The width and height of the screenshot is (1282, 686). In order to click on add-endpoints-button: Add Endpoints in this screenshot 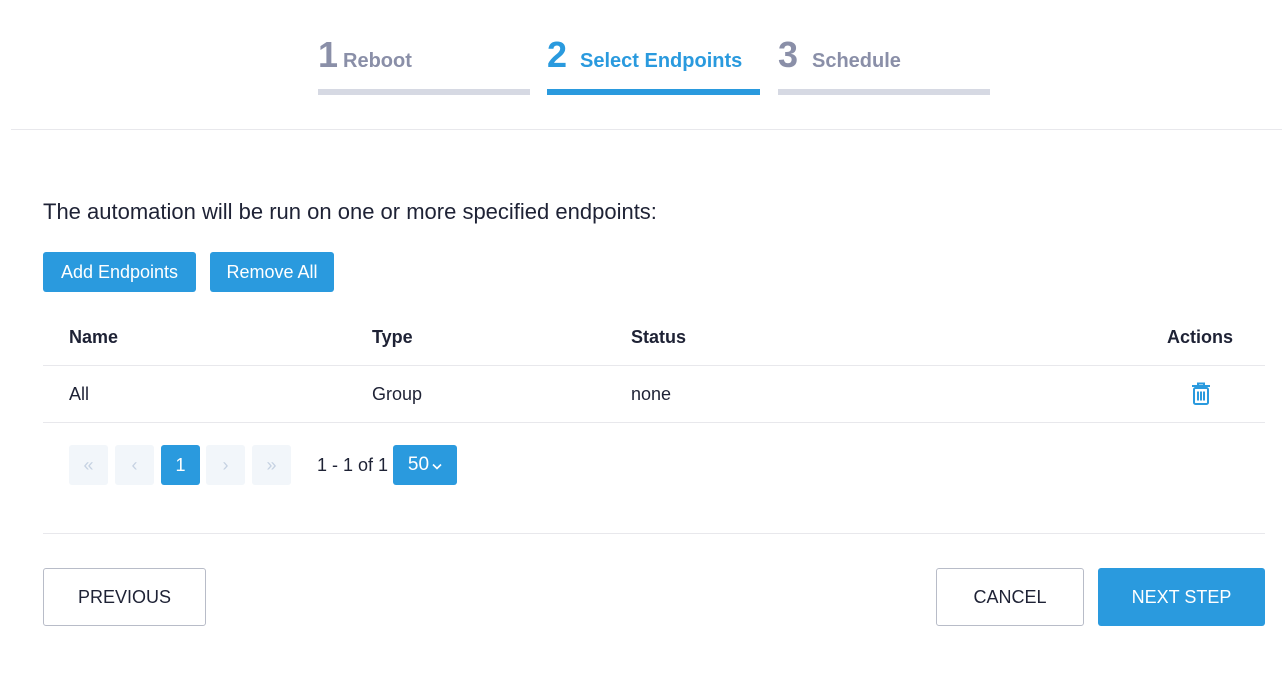, I will do `click(119, 272)`.